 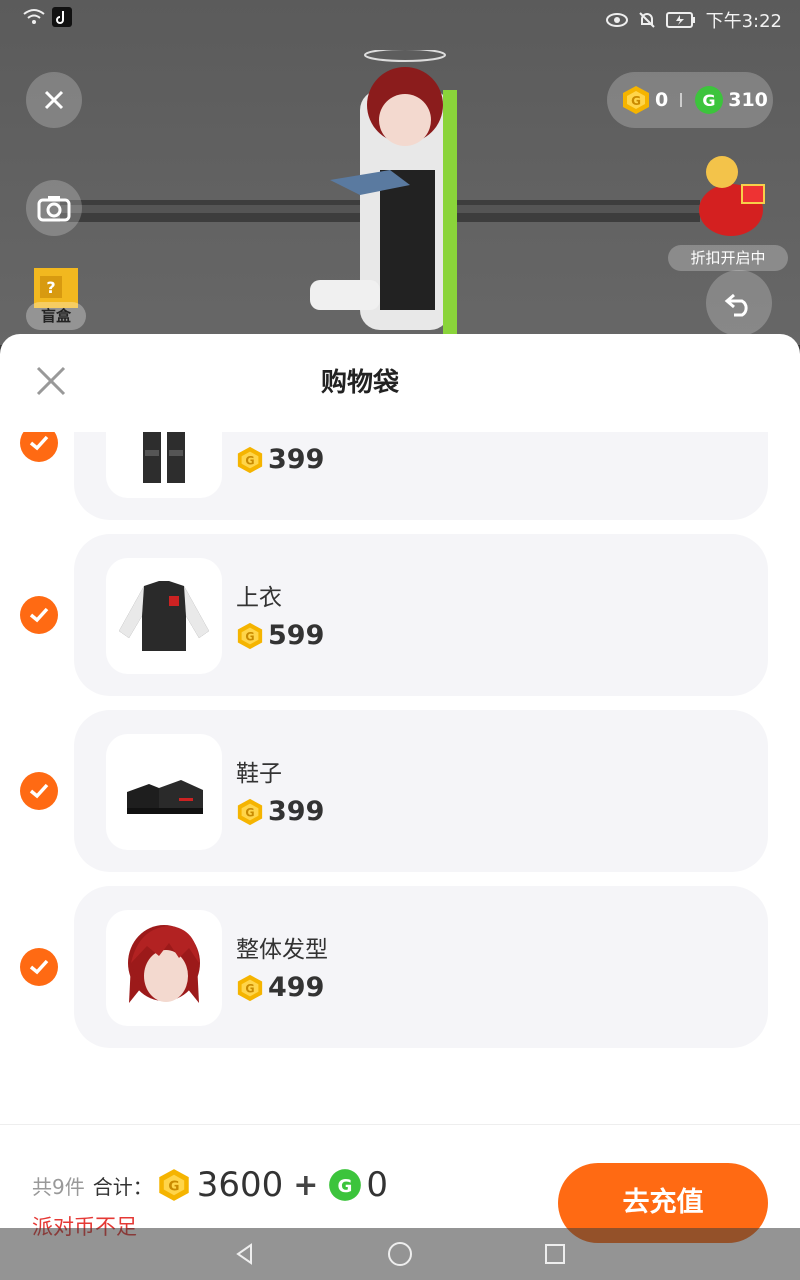 I want to click on item-price: G 599, so click(x=280, y=635).